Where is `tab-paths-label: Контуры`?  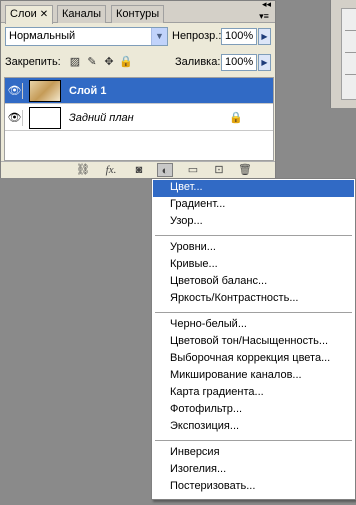
tab-paths-label: Контуры is located at coordinates (138, 14).